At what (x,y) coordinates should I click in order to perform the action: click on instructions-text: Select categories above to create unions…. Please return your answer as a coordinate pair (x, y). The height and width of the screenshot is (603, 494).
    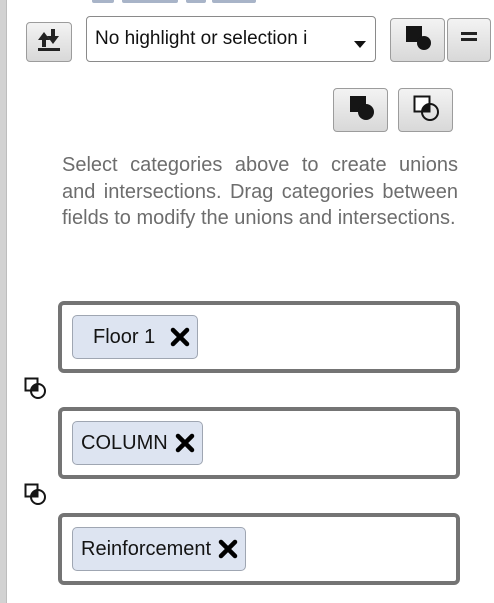
    Looking at the image, I should click on (260, 191).